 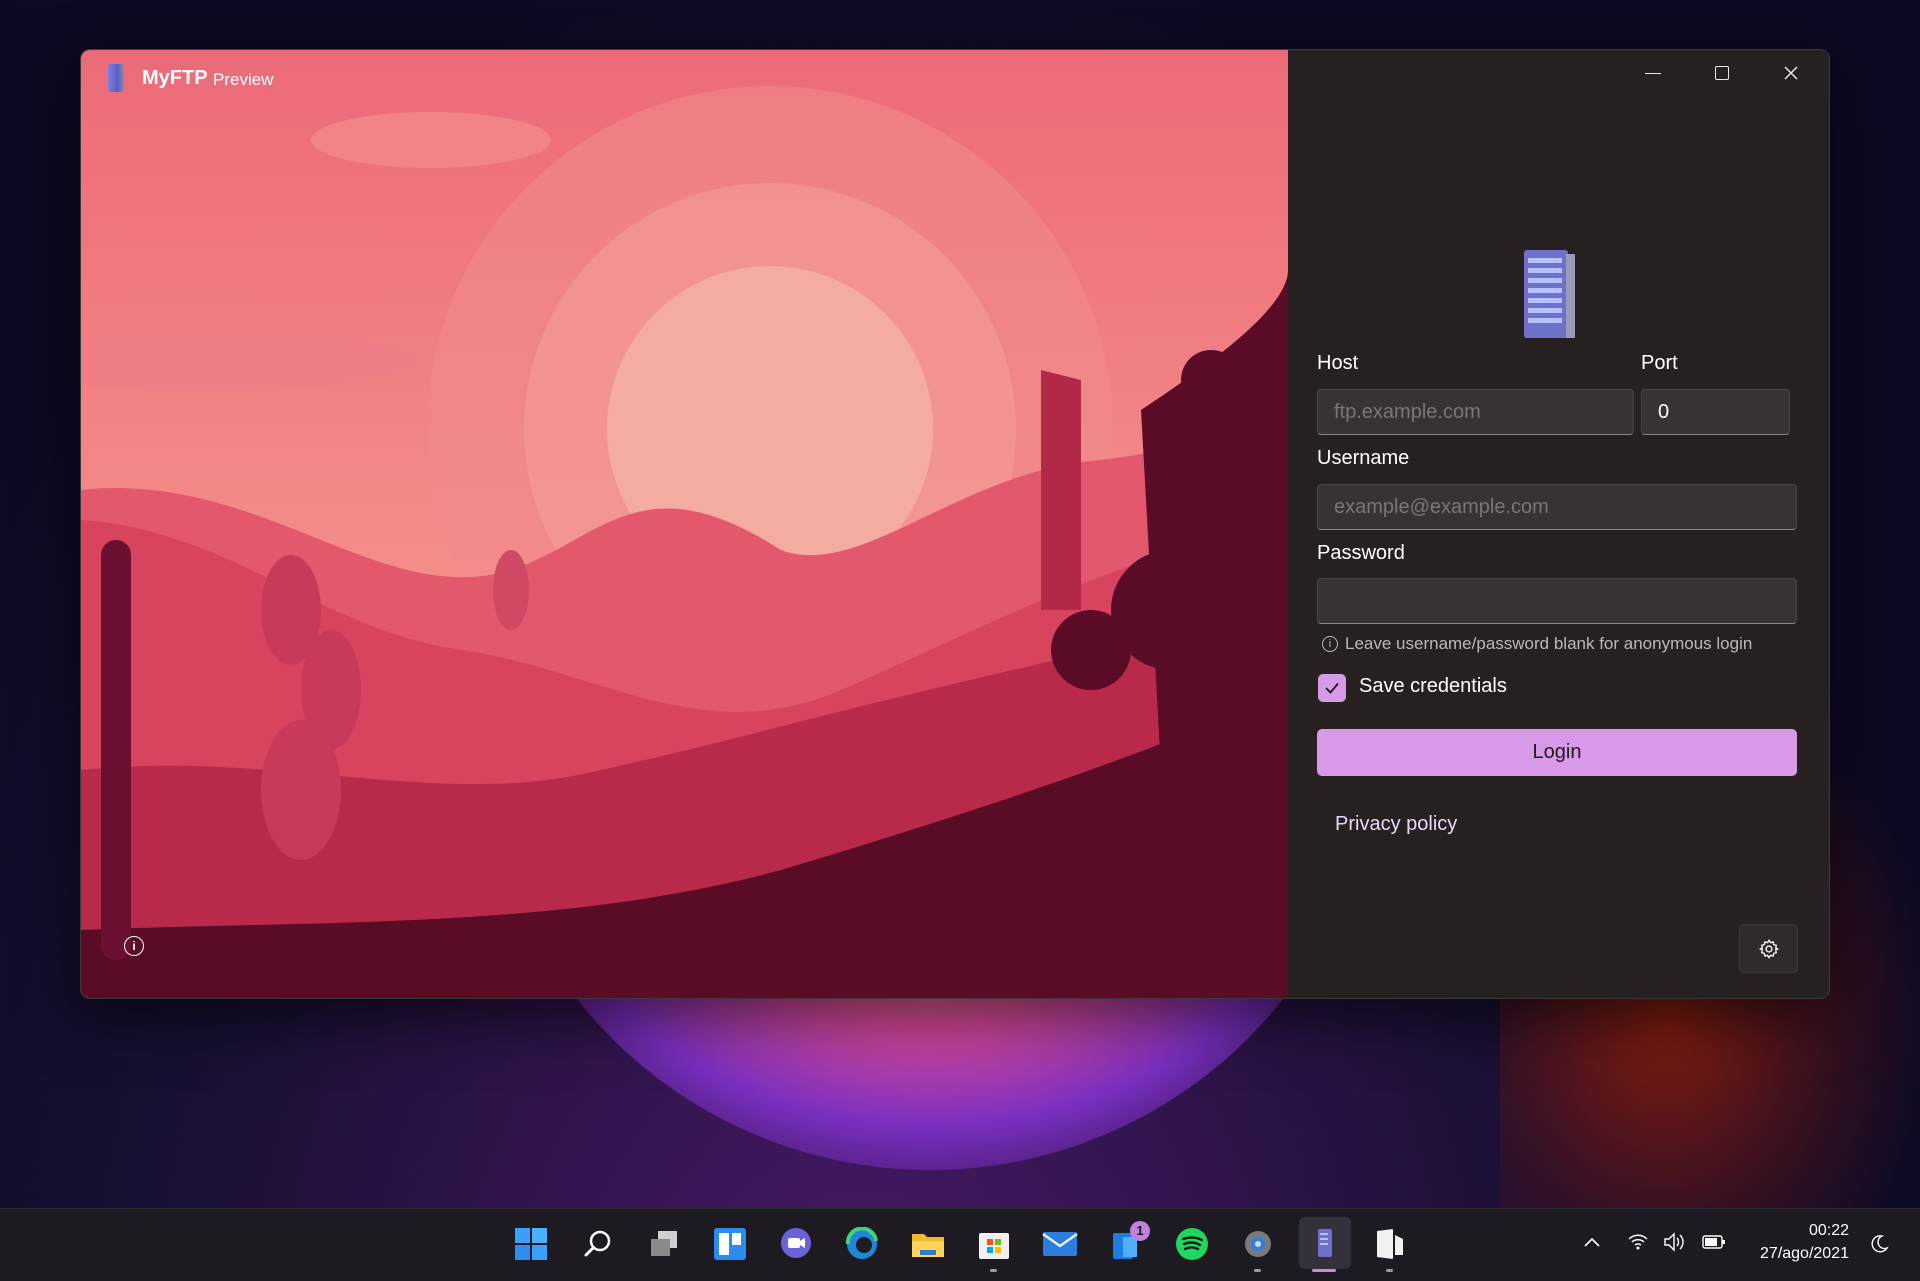 I want to click on wifi-icon, so click(x=1638, y=1241).